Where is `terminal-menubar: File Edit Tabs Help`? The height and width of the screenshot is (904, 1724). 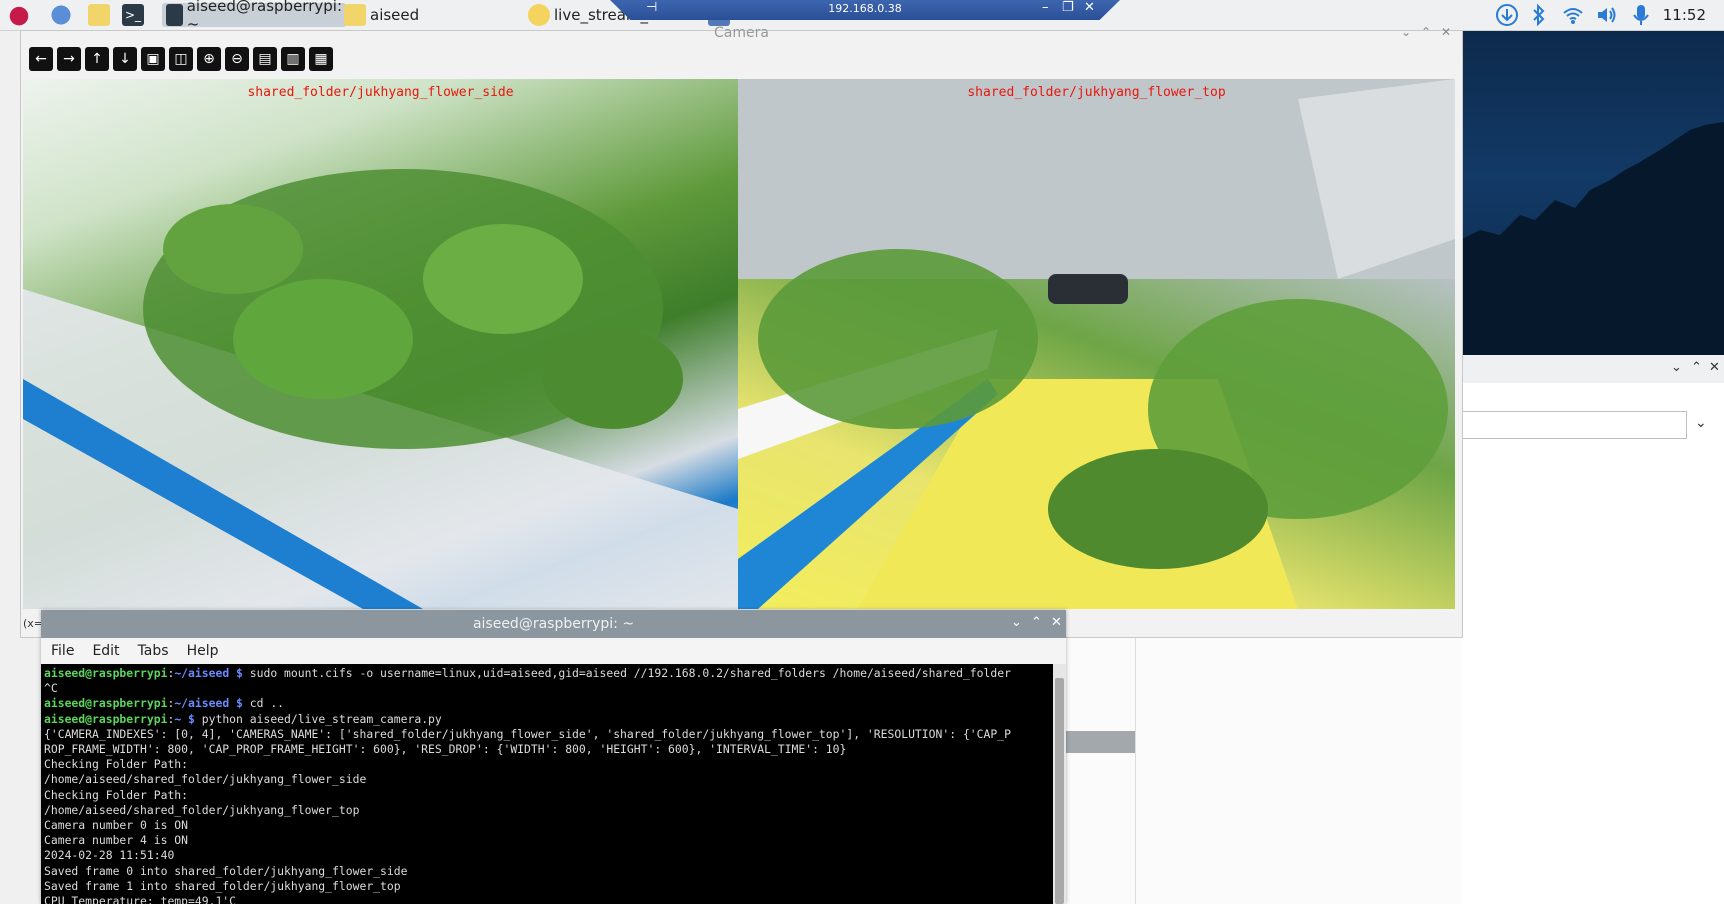 terminal-menubar: File Edit Tabs Help is located at coordinates (553, 651).